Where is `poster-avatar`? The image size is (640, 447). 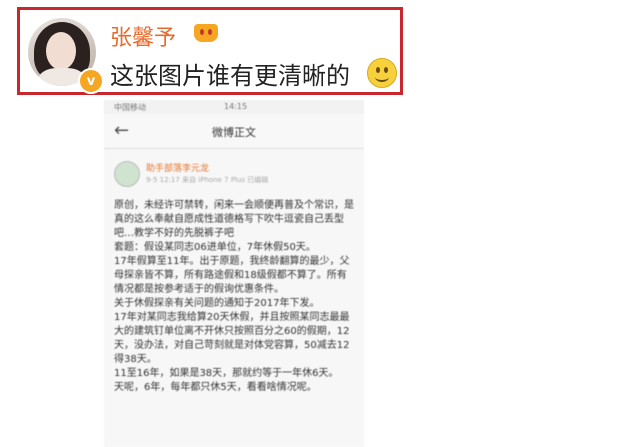
poster-avatar is located at coordinates (127, 174).